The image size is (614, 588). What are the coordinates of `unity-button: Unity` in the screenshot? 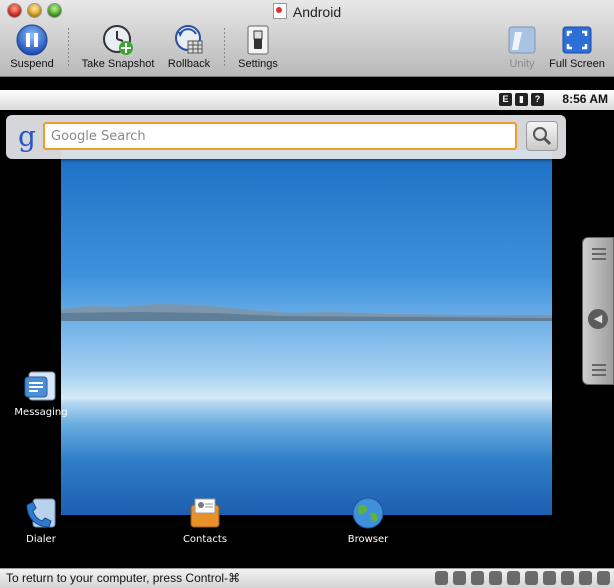 It's located at (522, 47).